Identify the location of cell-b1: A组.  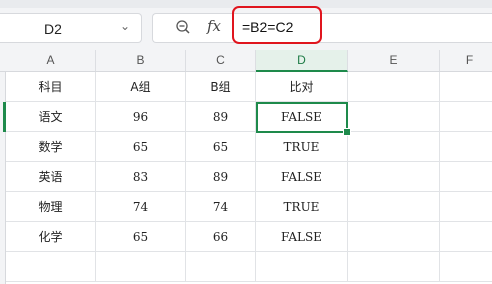
(141, 87).